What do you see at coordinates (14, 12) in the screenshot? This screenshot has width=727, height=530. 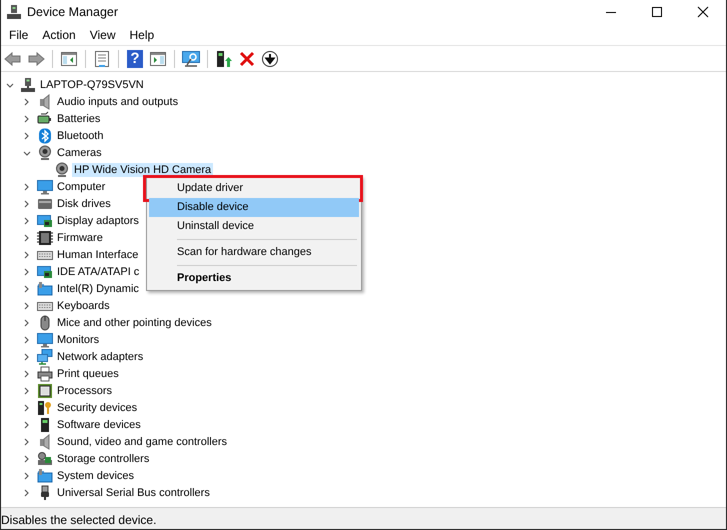 I see `app-icon` at bounding box center [14, 12].